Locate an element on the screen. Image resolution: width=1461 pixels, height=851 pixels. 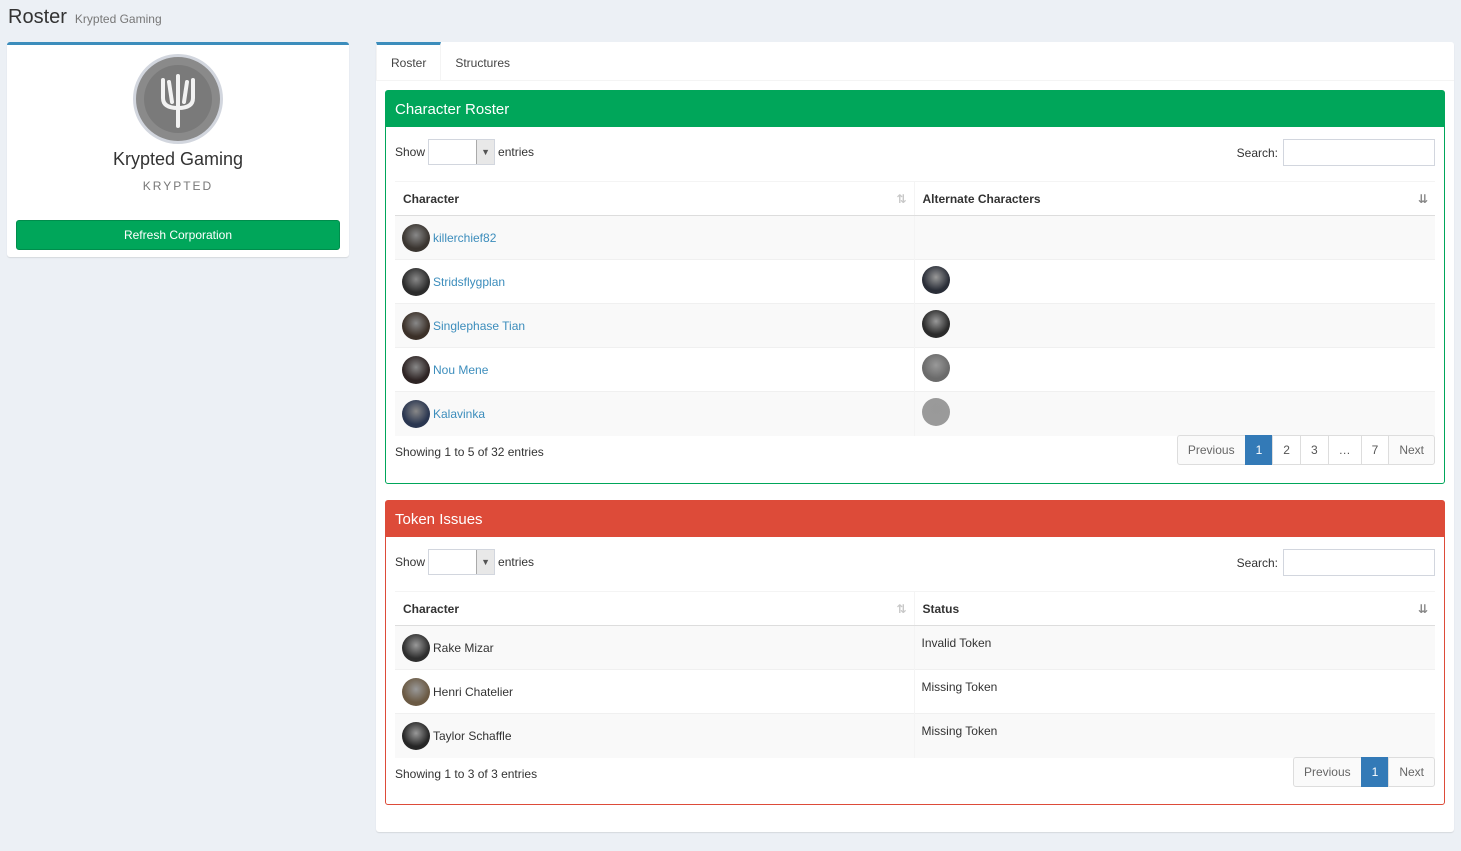
page-button-2: 2 is located at coordinates (1286, 450).